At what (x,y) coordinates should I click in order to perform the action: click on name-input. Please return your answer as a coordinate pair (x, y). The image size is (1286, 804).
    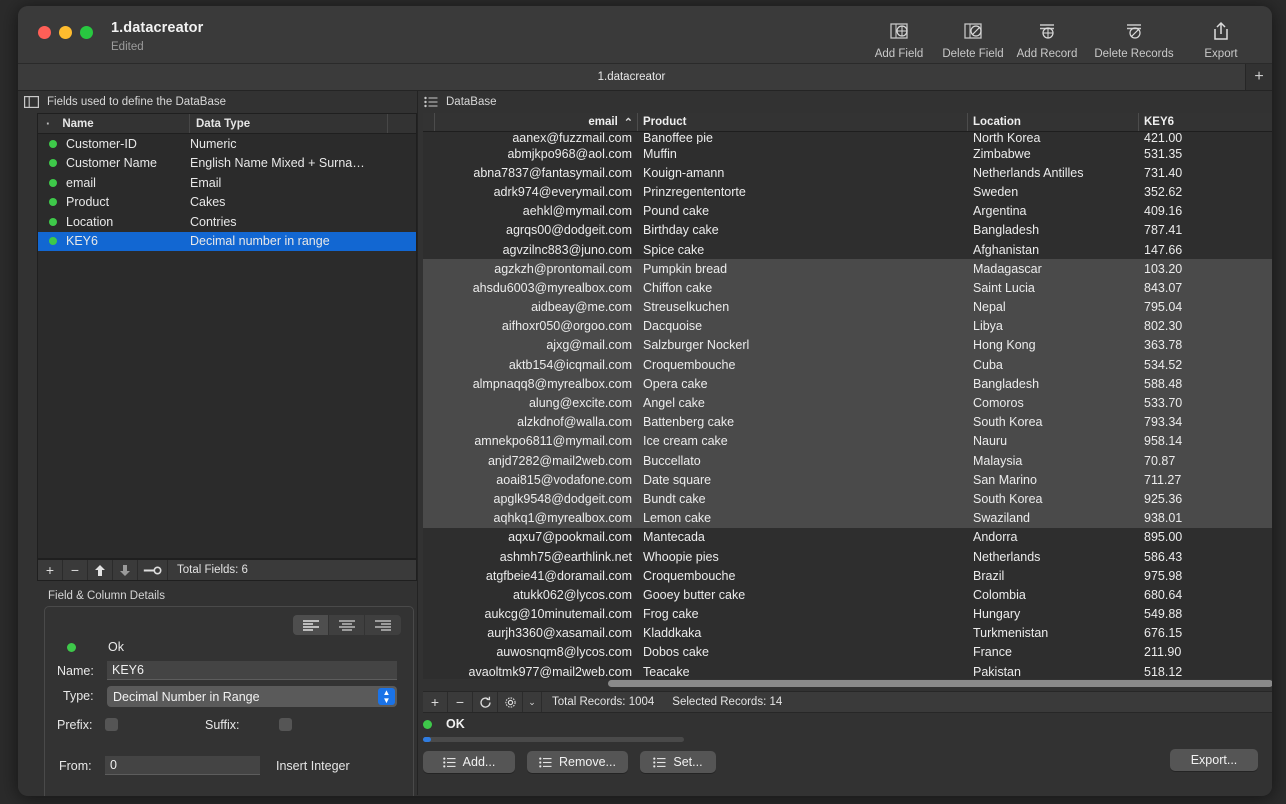
    Looking at the image, I should click on (252, 670).